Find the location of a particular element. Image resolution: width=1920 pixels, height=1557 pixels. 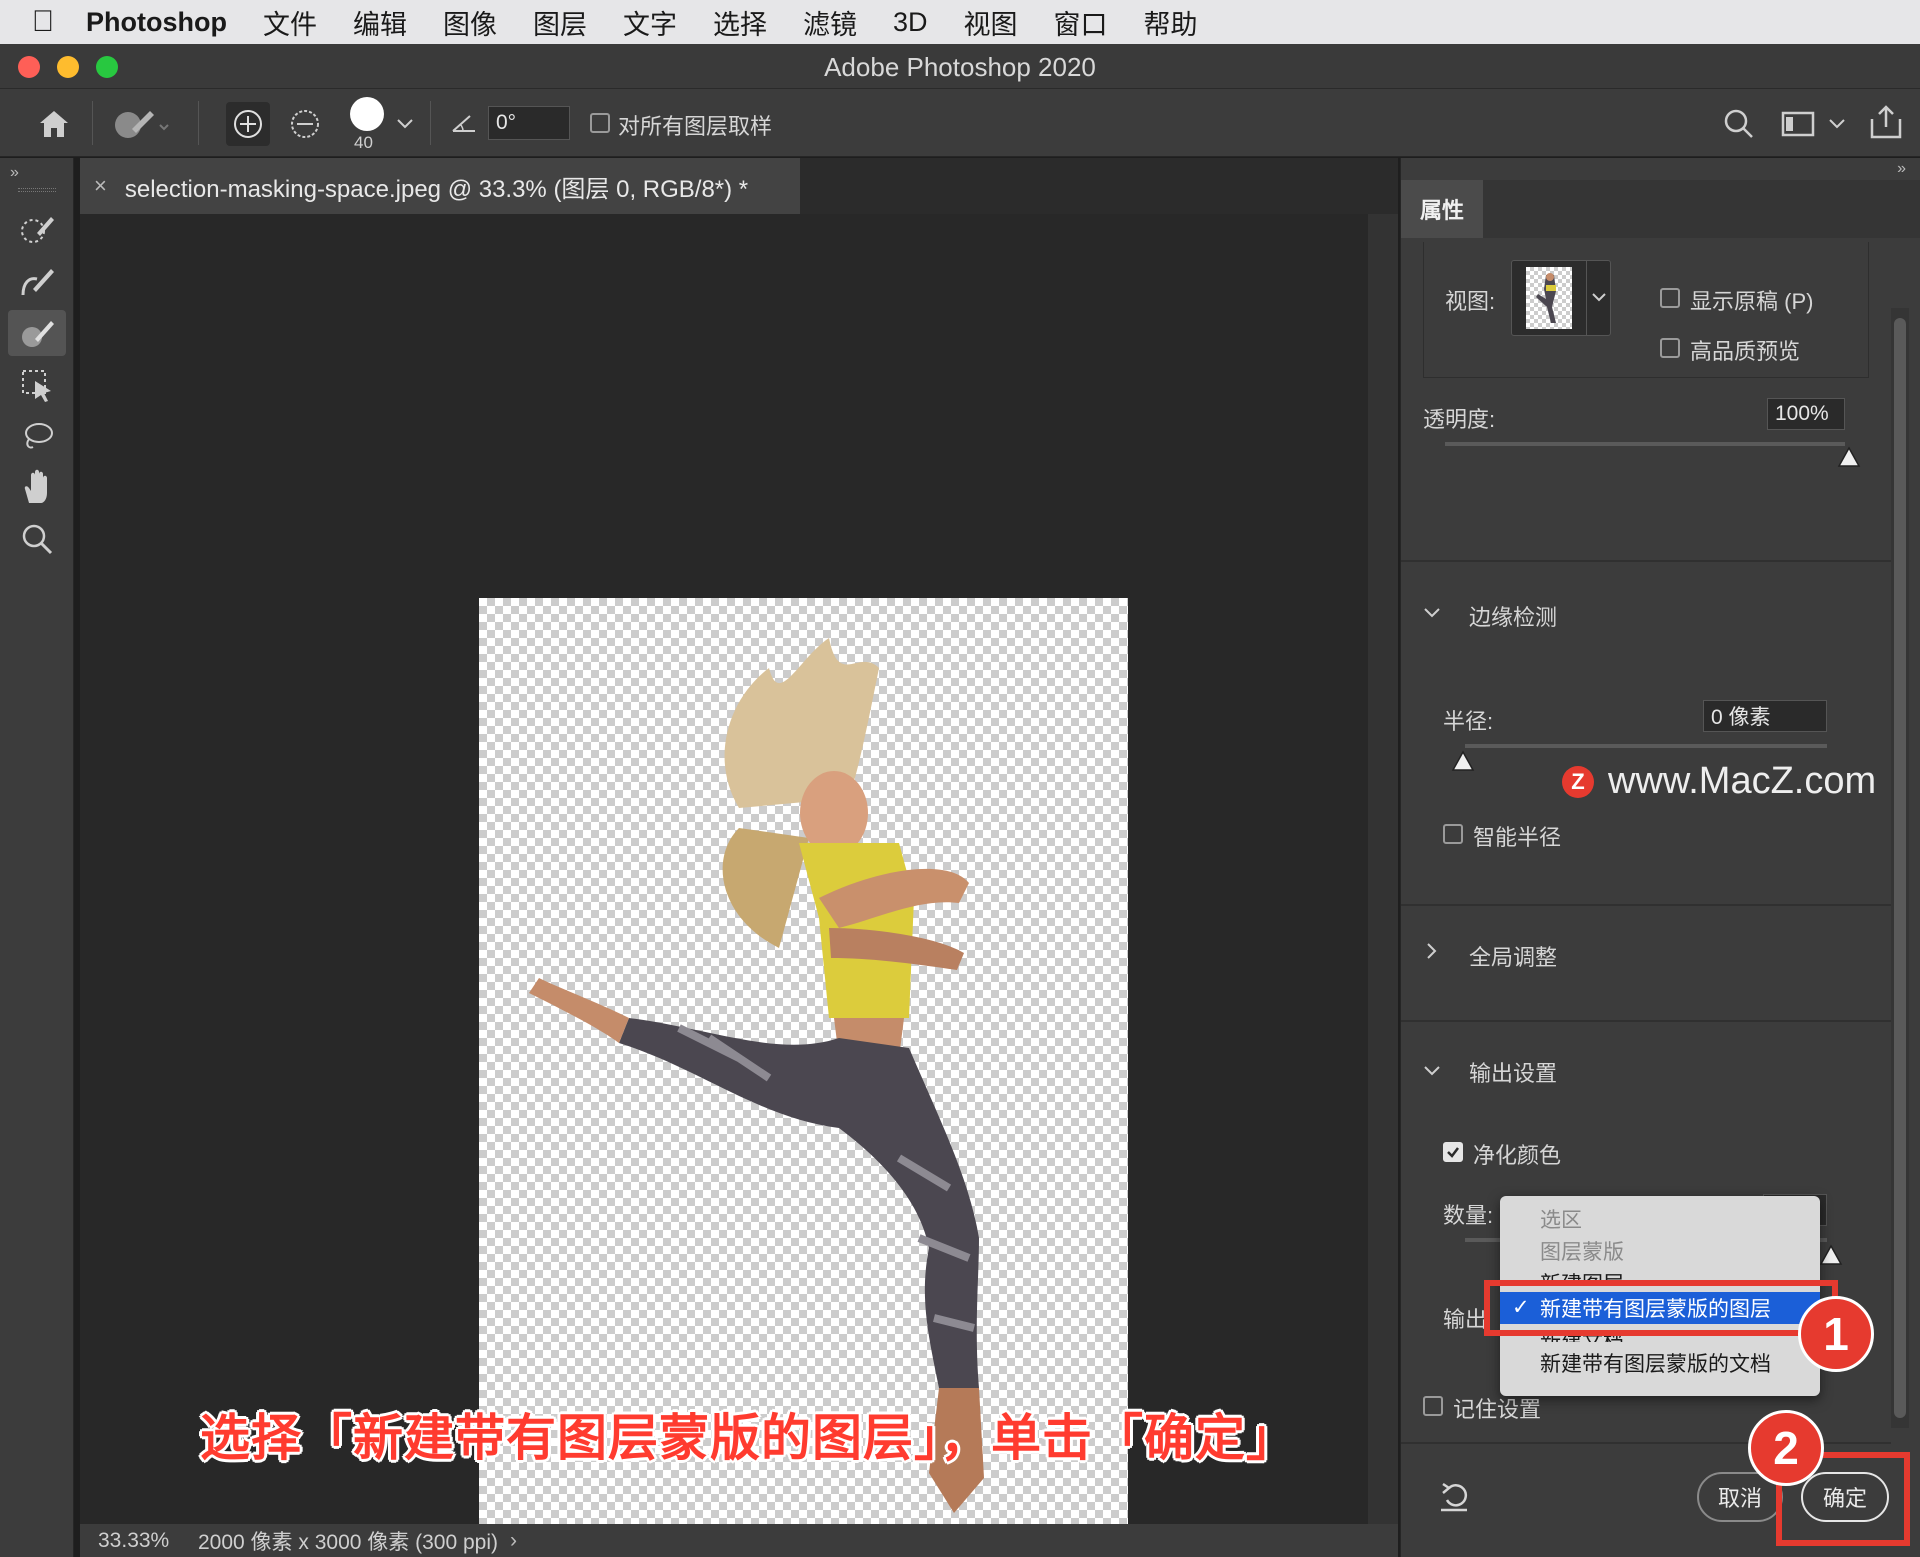

document-info: 2000 像素 x 3000 像素 (300 ppi) is located at coordinates (348, 1542).